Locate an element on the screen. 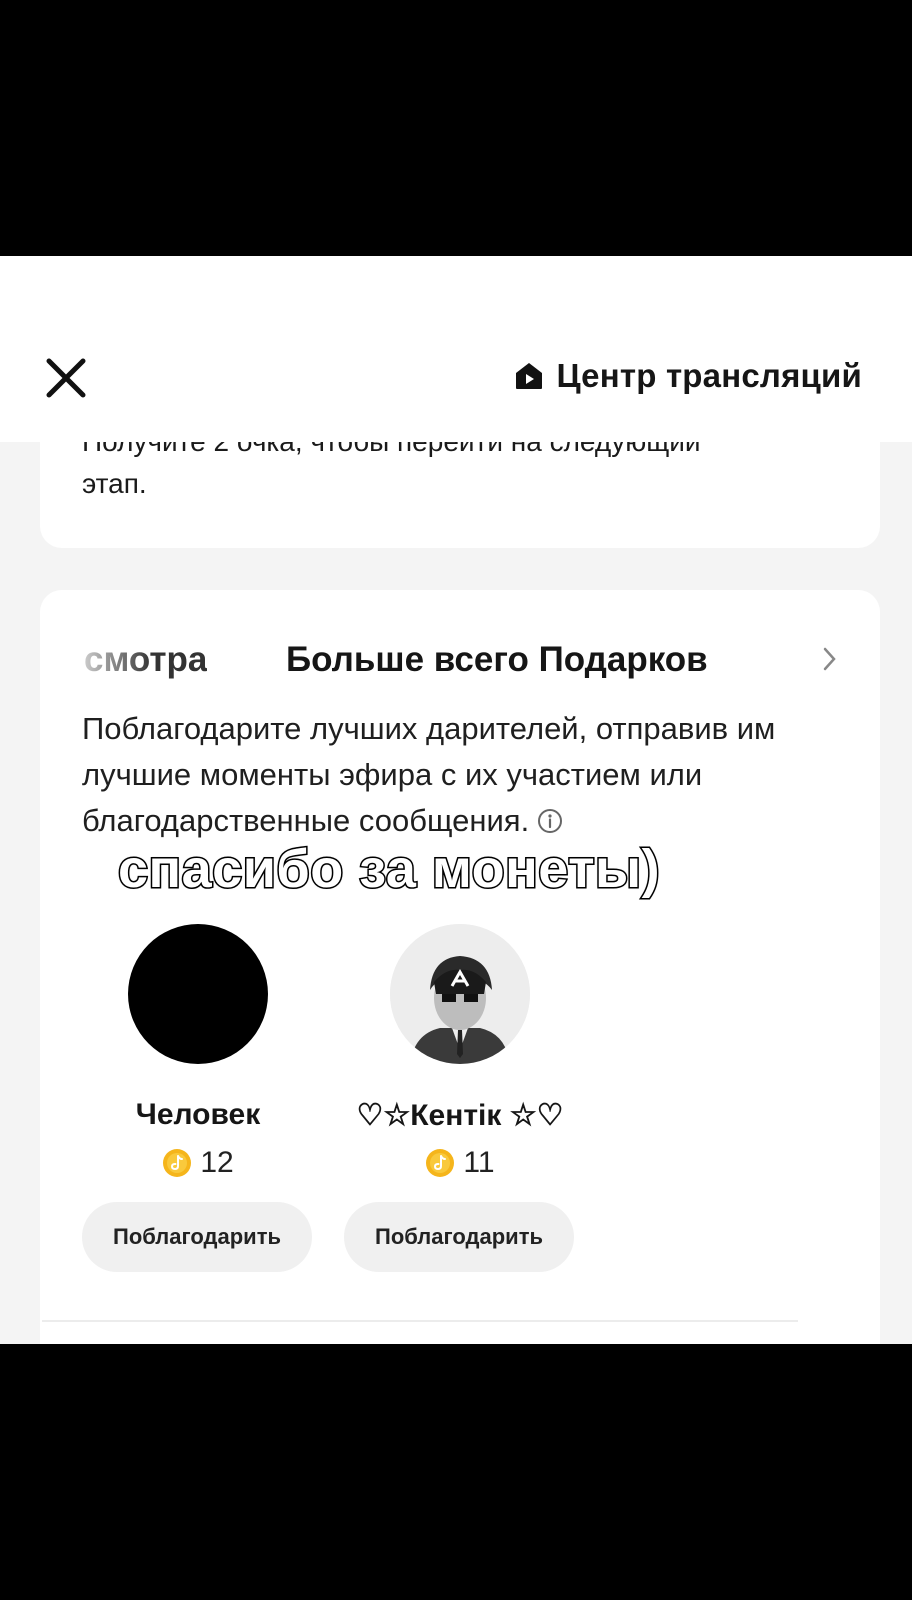 The height and width of the screenshot is (1600, 912). tab-most-gifts: Больше всего Подарков is located at coordinates (497, 660).